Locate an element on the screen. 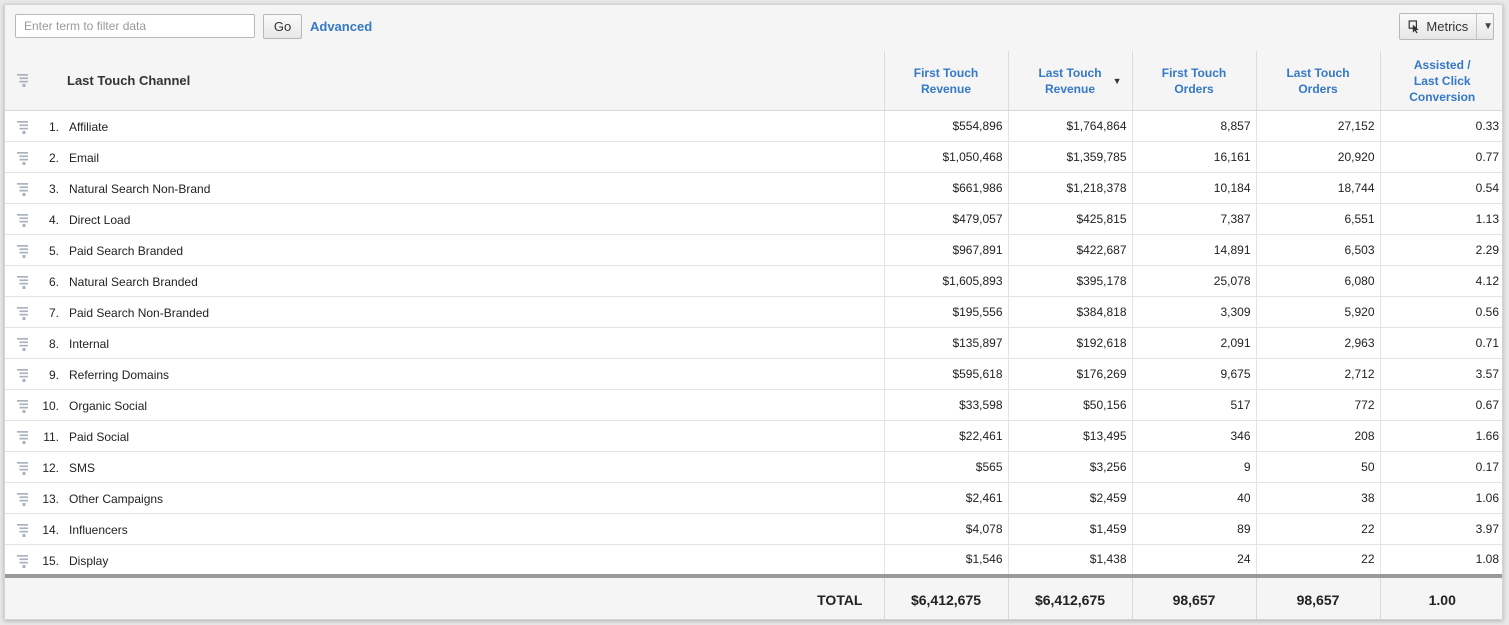 The height and width of the screenshot is (625, 1509). row-channel-name: Natural Search Branded is located at coordinates (133, 282).